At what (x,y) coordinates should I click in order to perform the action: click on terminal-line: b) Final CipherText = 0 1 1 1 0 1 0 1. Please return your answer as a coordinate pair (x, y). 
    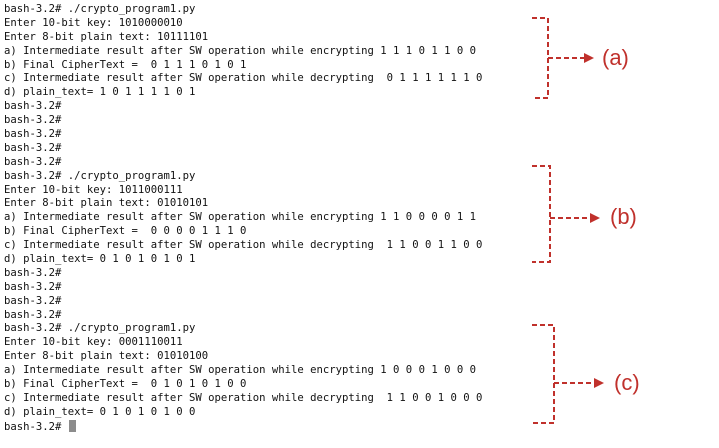
    Looking at the image, I should click on (276, 66).